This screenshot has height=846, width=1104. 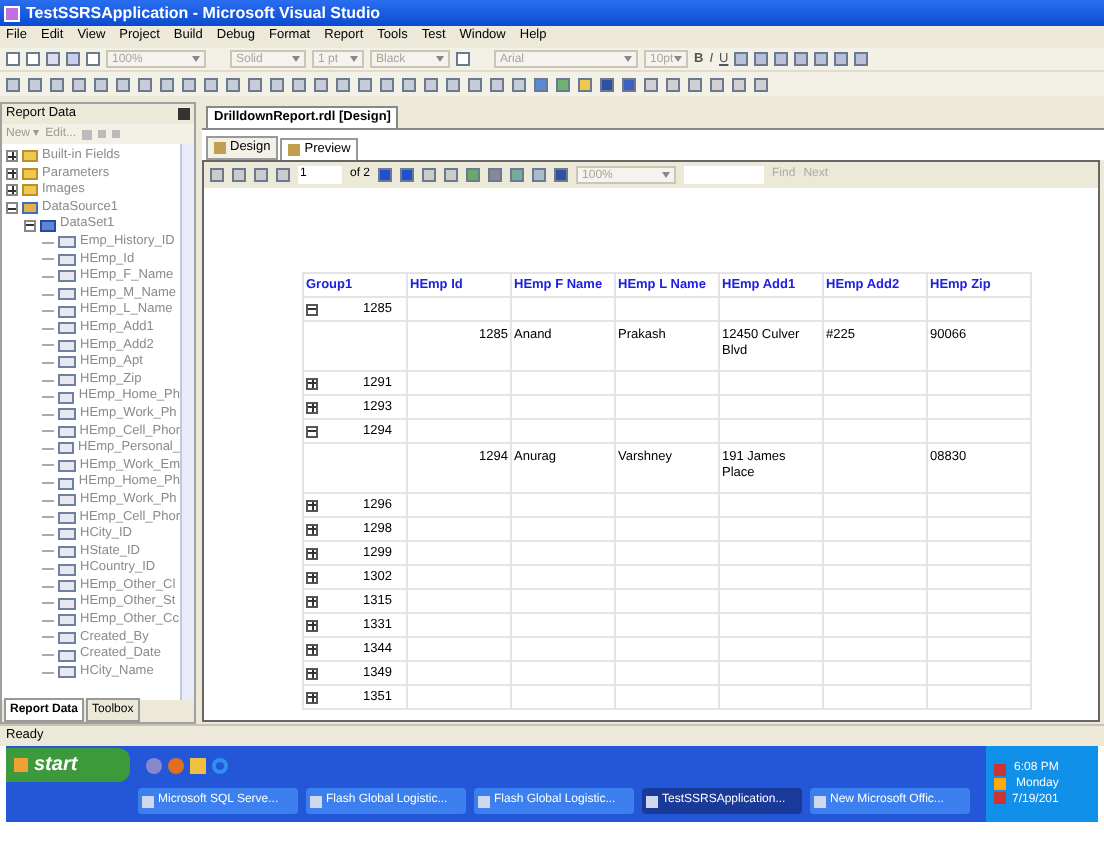 What do you see at coordinates (724, 175) in the screenshot?
I see `find-field` at bounding box center [724, 175].